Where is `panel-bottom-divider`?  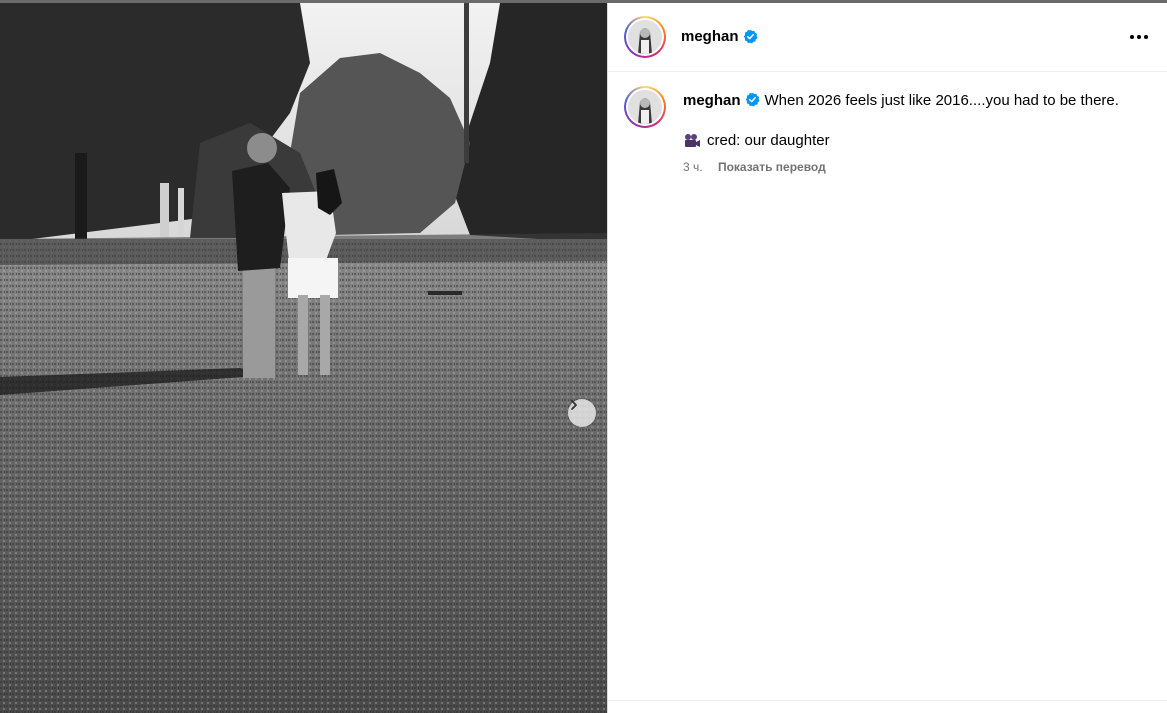 panel-bottom-divider is located at coordinates (887, 700).